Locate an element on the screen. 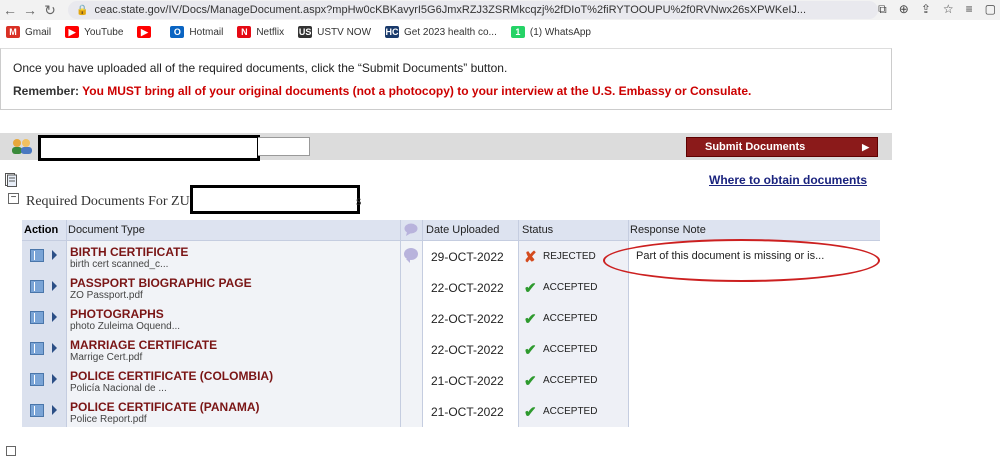  date-uploaded: 22-OCT-2022 is located at coordinates (467, 350).